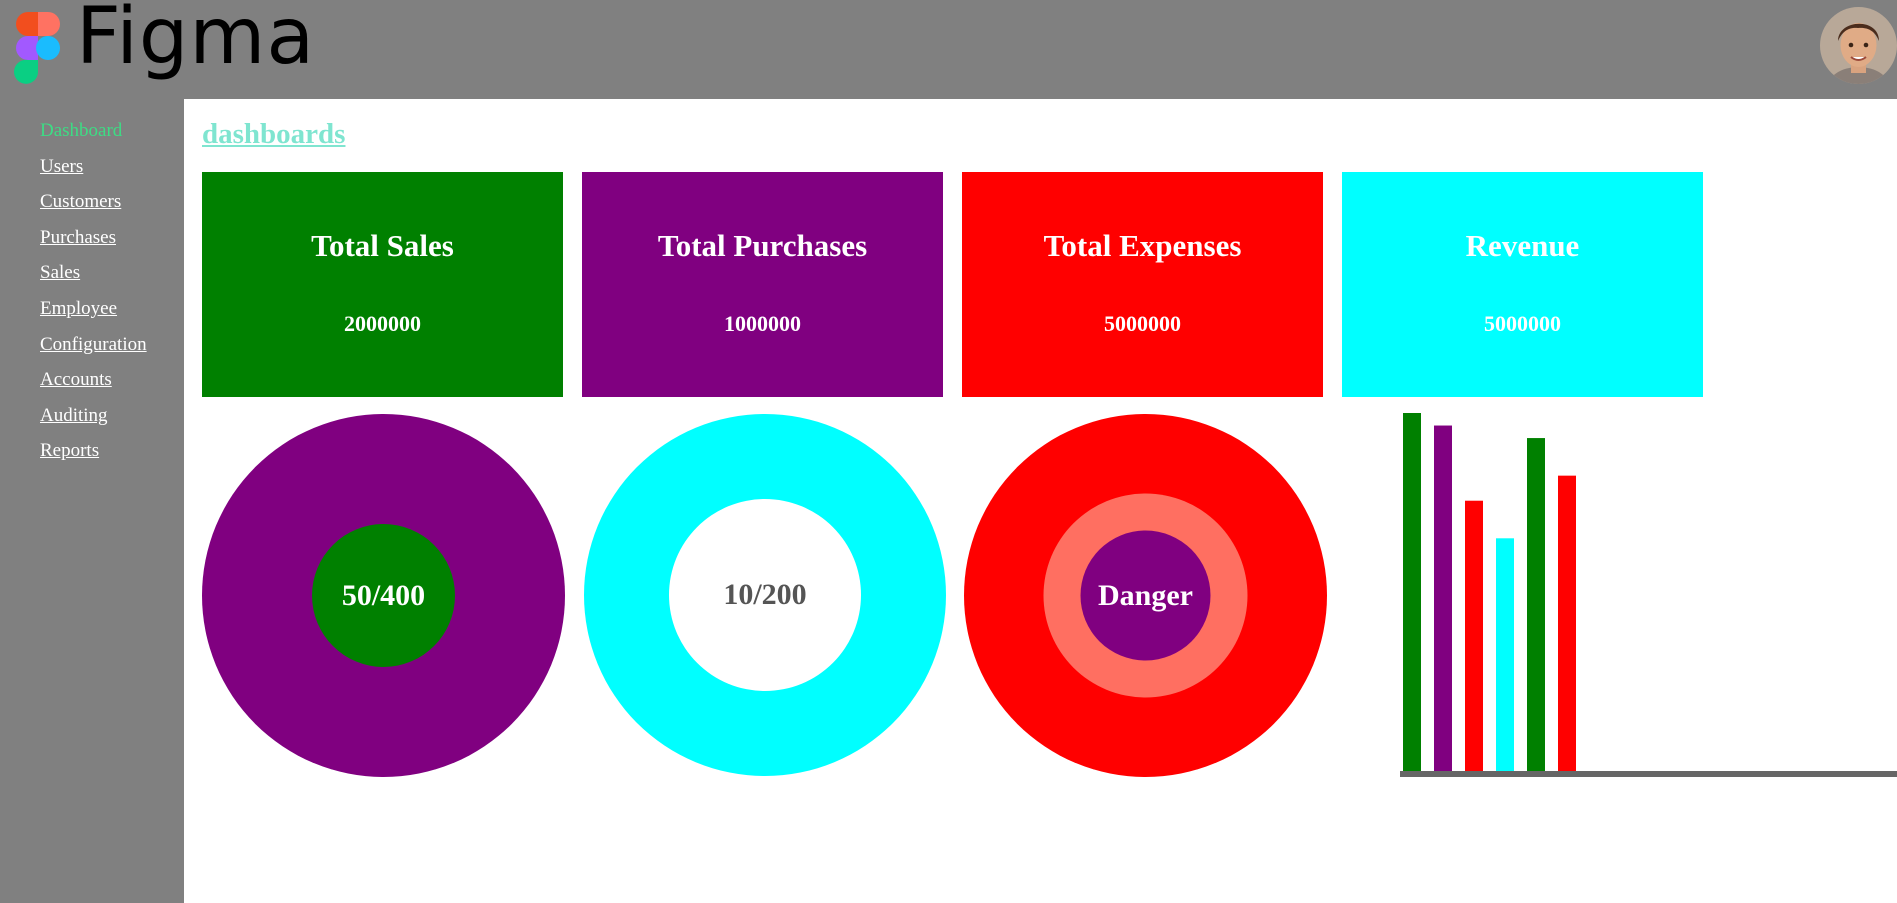  I want to click on top-bar: Figma, so click(948, 49).